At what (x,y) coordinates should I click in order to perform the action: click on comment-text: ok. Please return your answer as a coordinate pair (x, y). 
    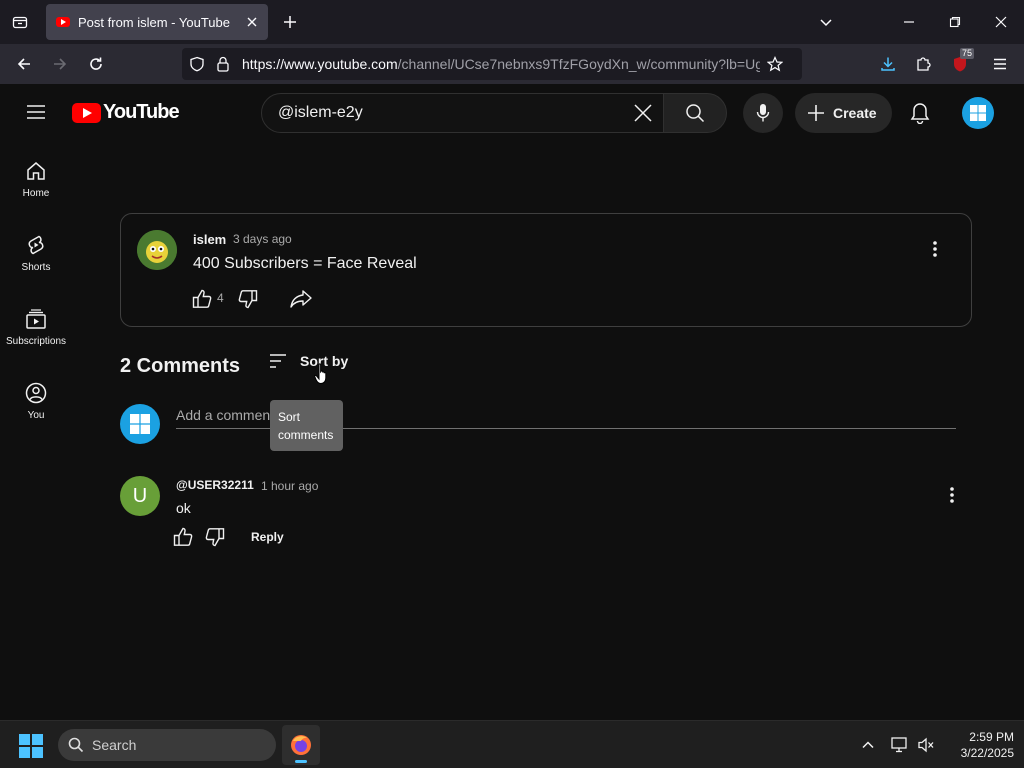
    Looking at the image, I should click on (183, 508).